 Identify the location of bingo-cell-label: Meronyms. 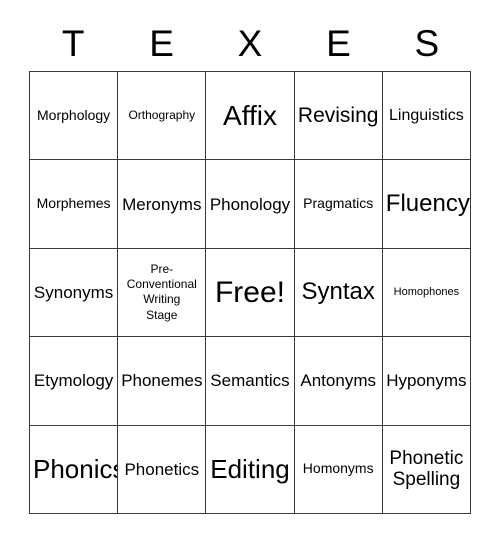
(162, 204).